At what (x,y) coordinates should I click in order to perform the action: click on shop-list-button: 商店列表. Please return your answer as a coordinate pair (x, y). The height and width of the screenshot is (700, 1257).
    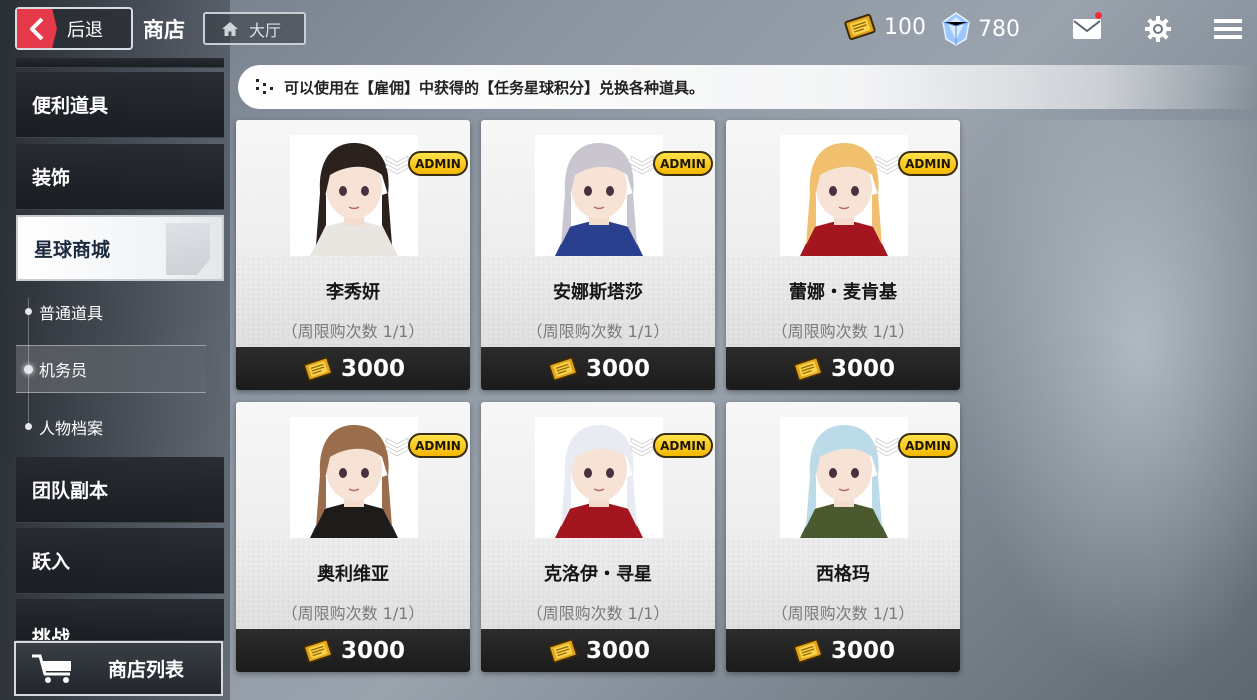
    Looking at the image, I should click on (118, 668).